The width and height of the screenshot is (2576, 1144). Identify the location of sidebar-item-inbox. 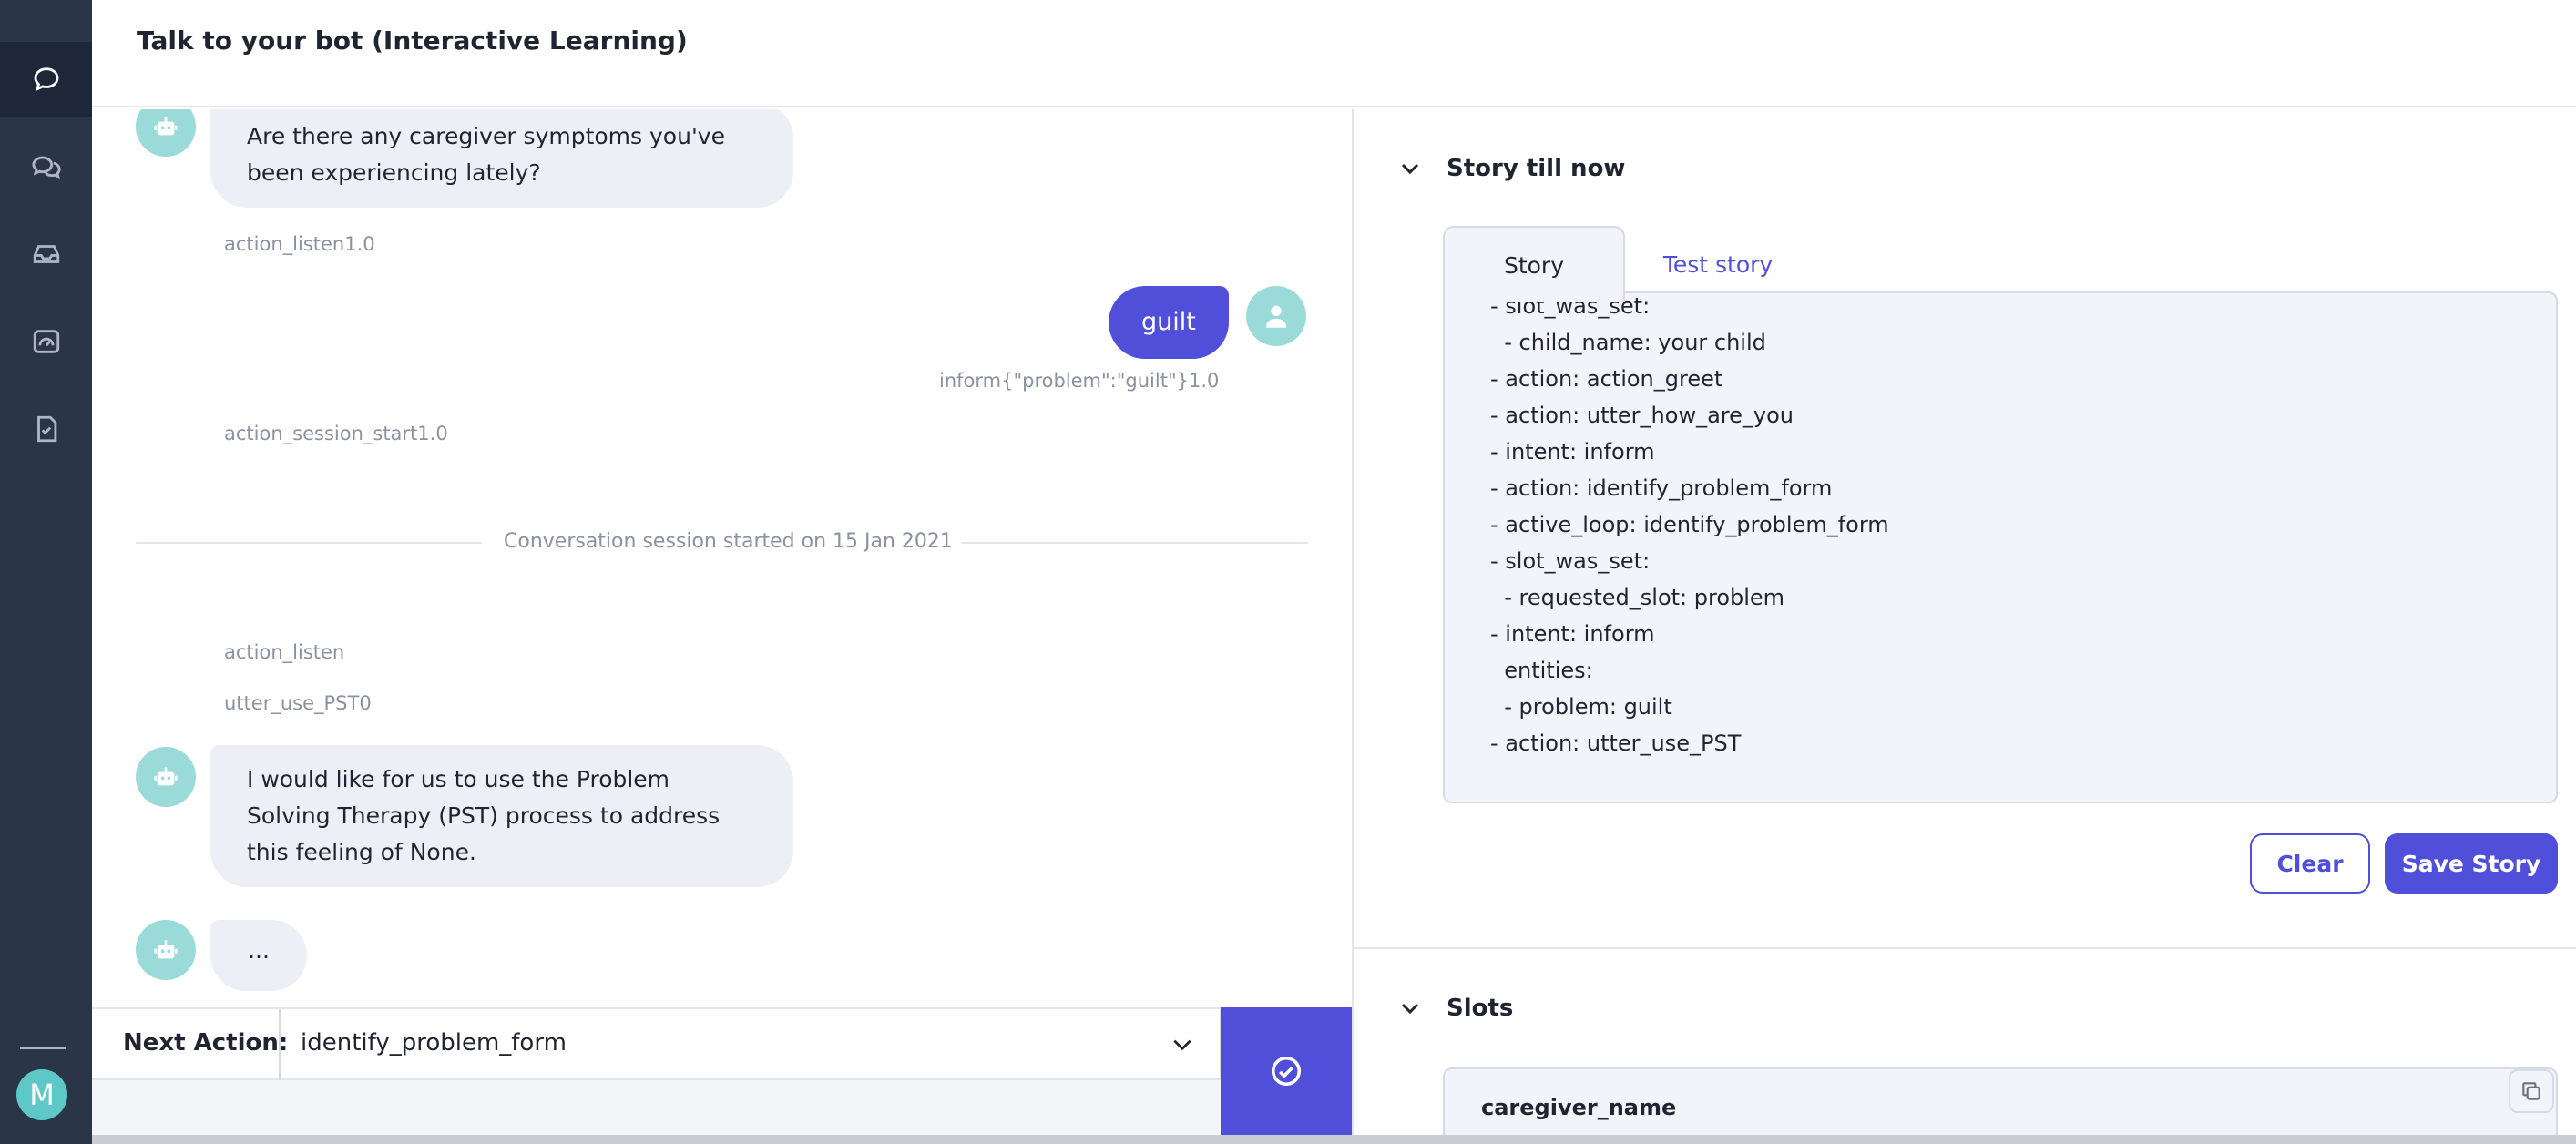
(46, 254).